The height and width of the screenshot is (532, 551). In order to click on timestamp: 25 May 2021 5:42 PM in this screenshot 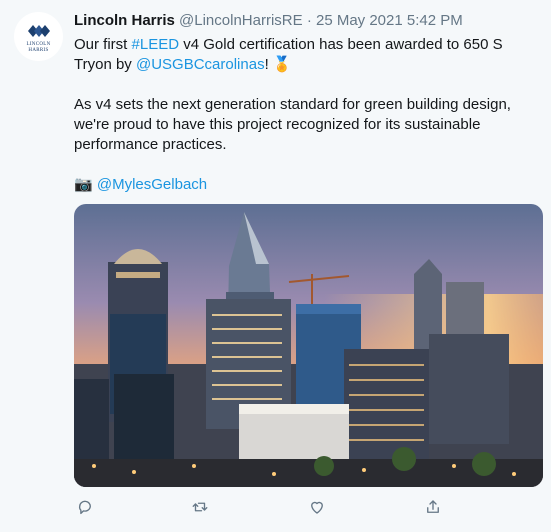, I will do `click(389, 20)`.